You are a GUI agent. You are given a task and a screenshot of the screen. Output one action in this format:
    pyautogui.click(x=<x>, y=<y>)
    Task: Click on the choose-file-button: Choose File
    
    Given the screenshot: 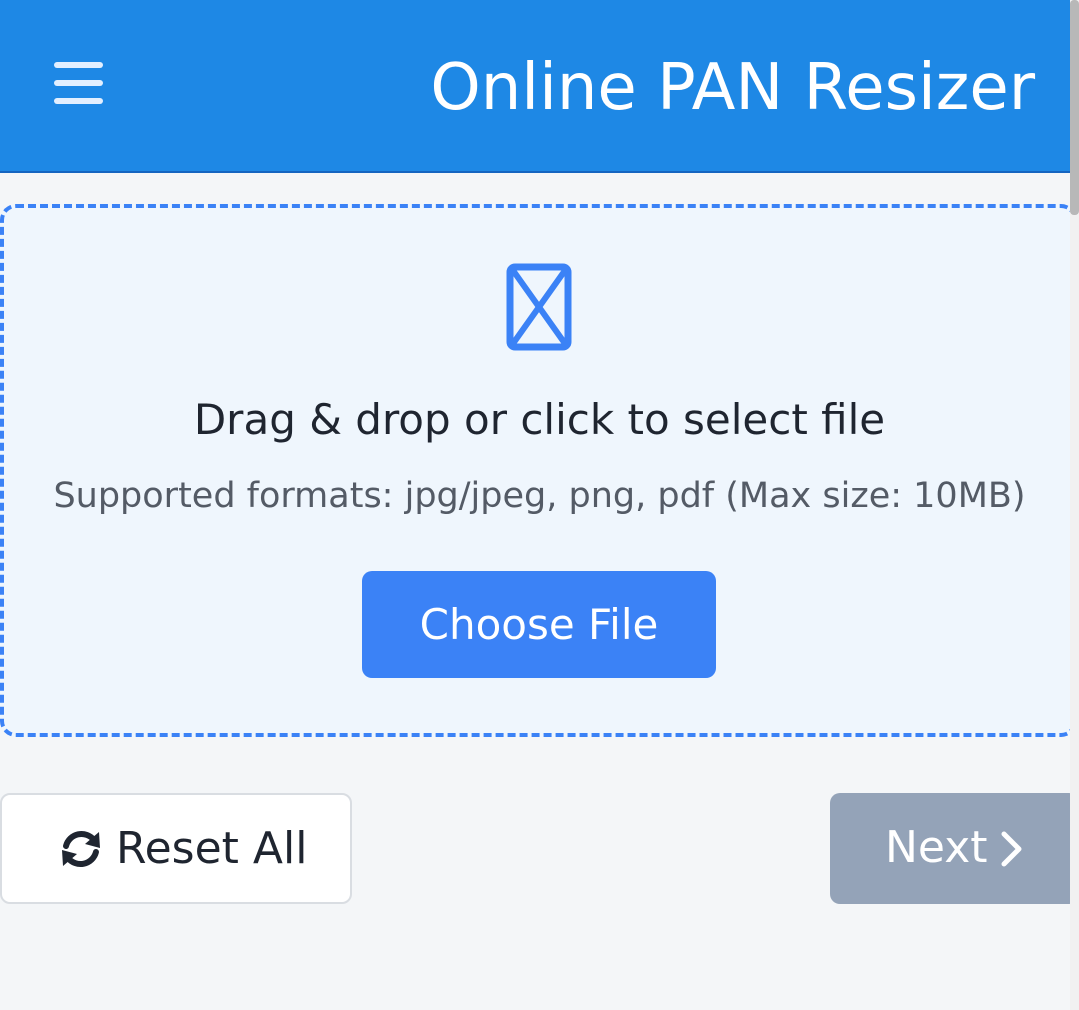 What is the action you would take?
    pyautogui.click(x=539, y=624)
    